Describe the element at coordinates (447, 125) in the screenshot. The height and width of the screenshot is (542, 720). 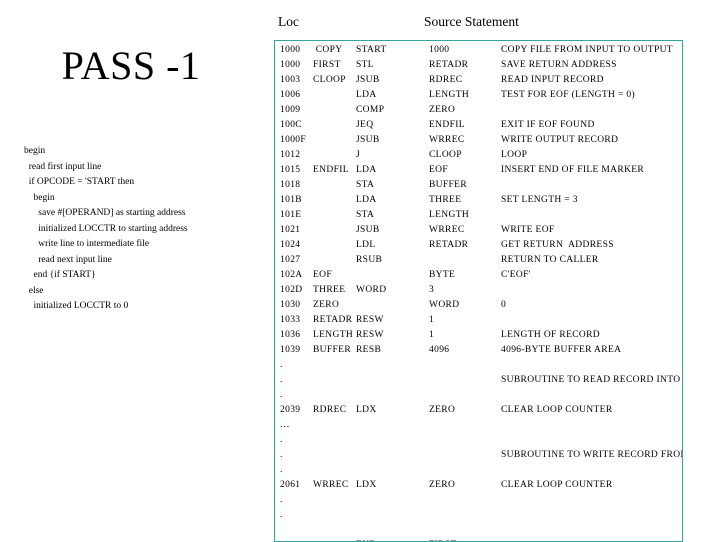
I see `listing-cell-operand: ENDFIL` at that location.